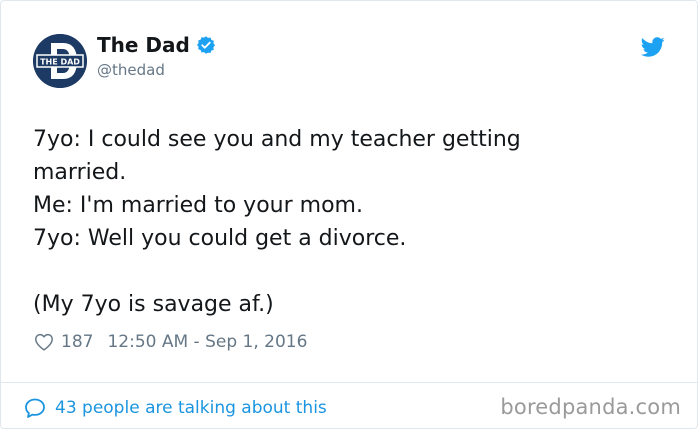  I want to click on avatar-text: THE DAD, so click(60, 62).